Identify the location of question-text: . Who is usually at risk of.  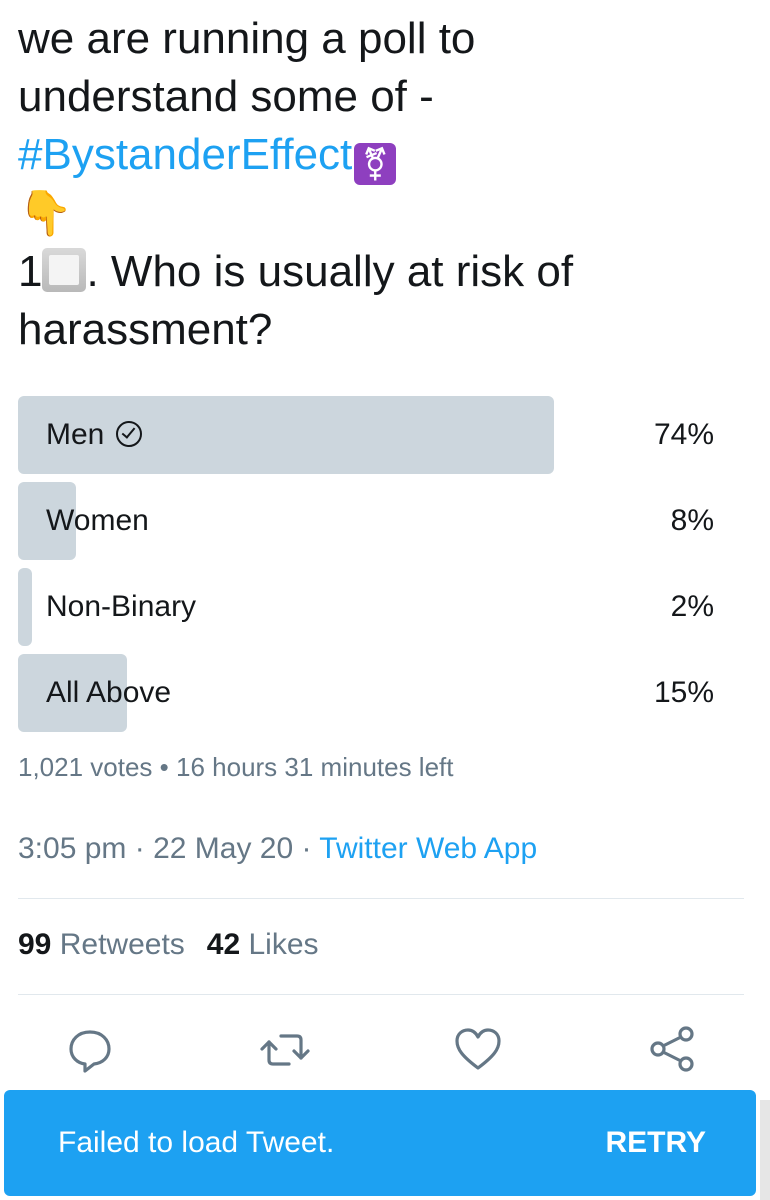
(330, 271).